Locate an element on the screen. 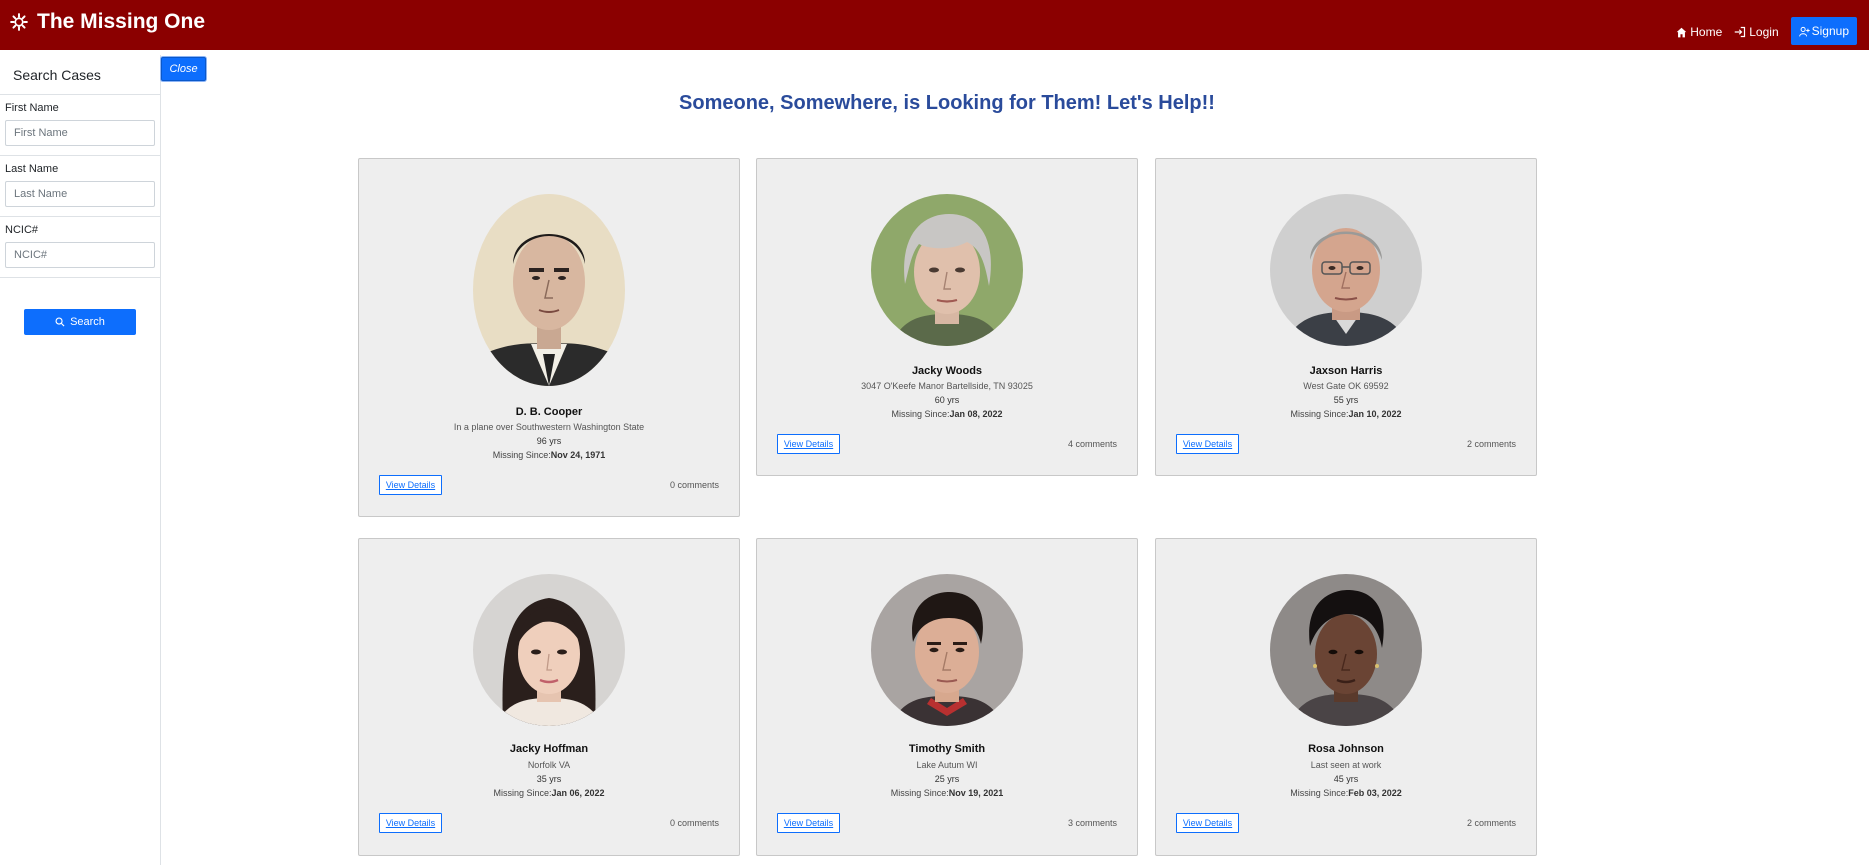 The width and height of the screenshot is (1869, 865). case-missing-since: Missing Since:Feb 03, 2022 is located at coordinates (1346, 793).